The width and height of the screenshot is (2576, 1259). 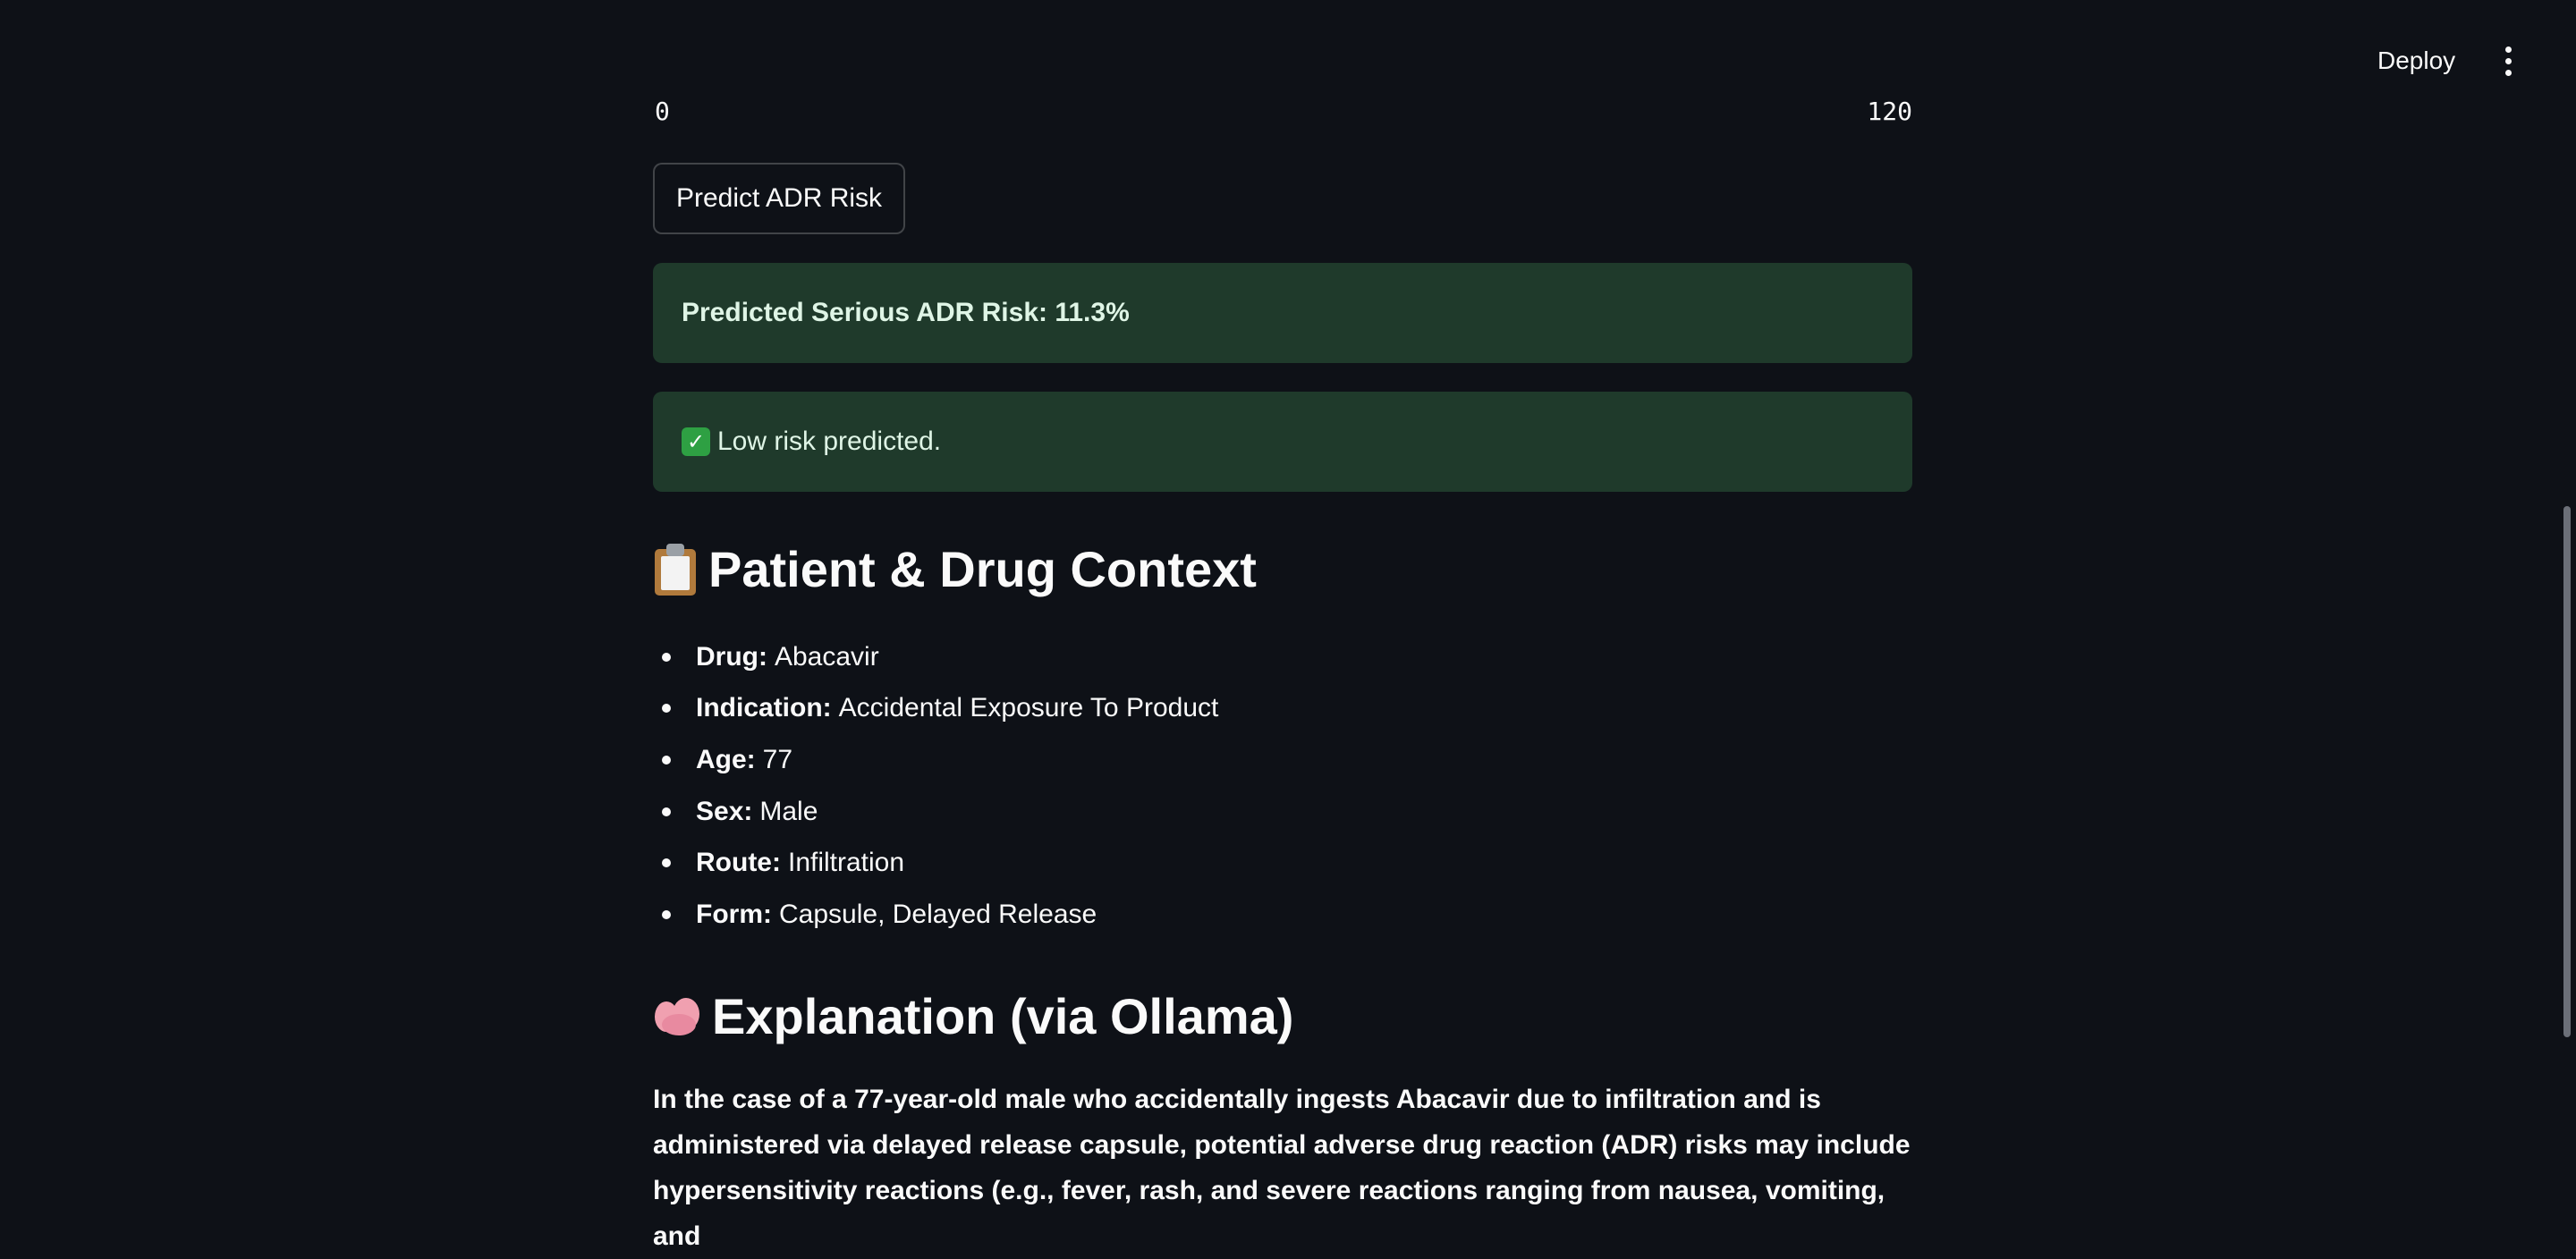 I want to click on item-key: Age:, so click(x=726, y=759).